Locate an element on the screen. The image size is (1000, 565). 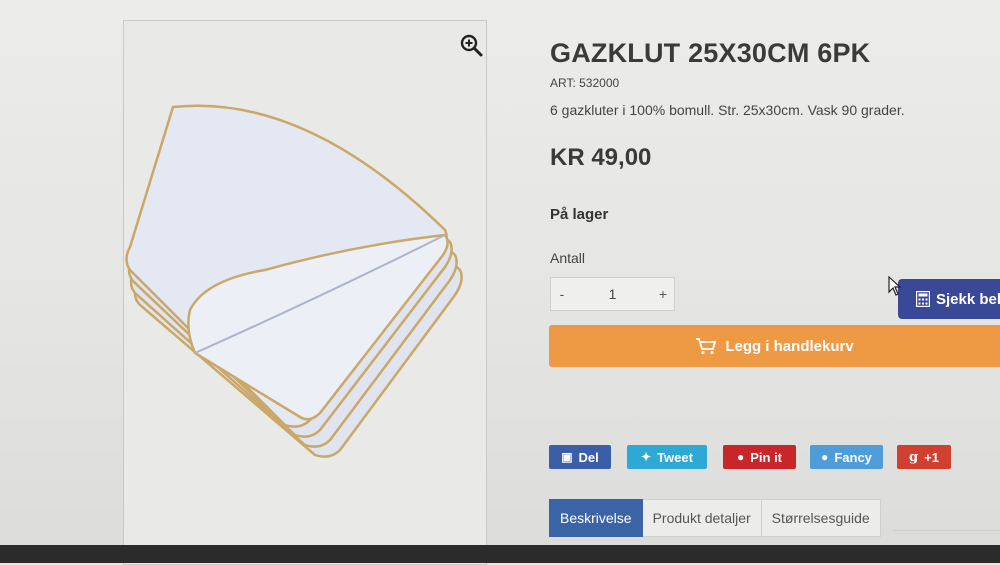
stock-status: På lager is located at coordinates (579, 214).